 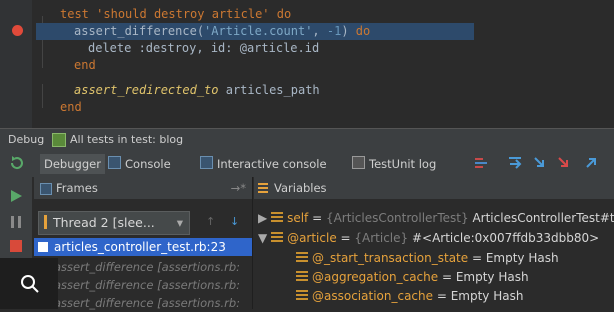 What do you see at coordinates (42, 96) in the screenshot?
I see `indent-guide` at bounding box center [42, 96].